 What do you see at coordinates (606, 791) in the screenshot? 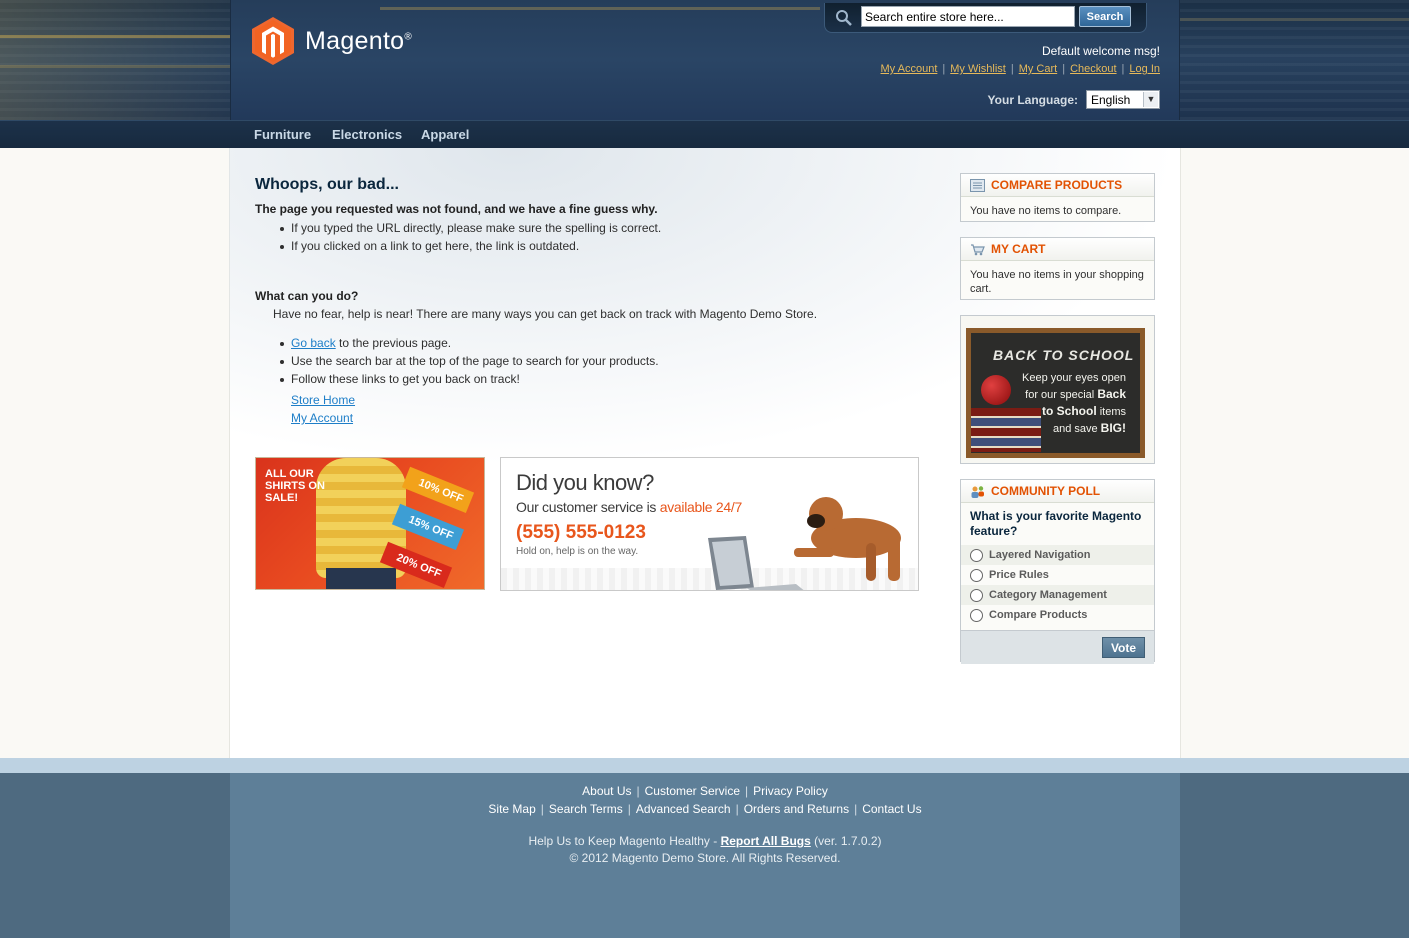
I see `about-us-link: About Us` at bounding box center [606, 791].